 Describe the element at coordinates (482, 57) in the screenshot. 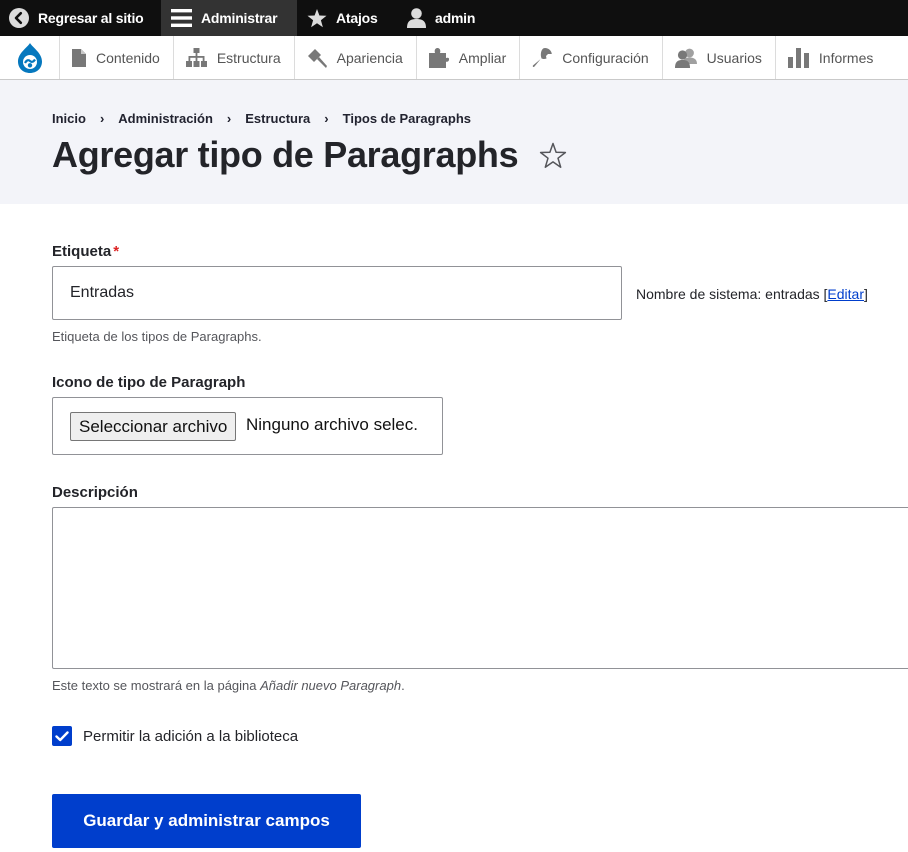

I see `menu-item-label: Ampliar` at that location.